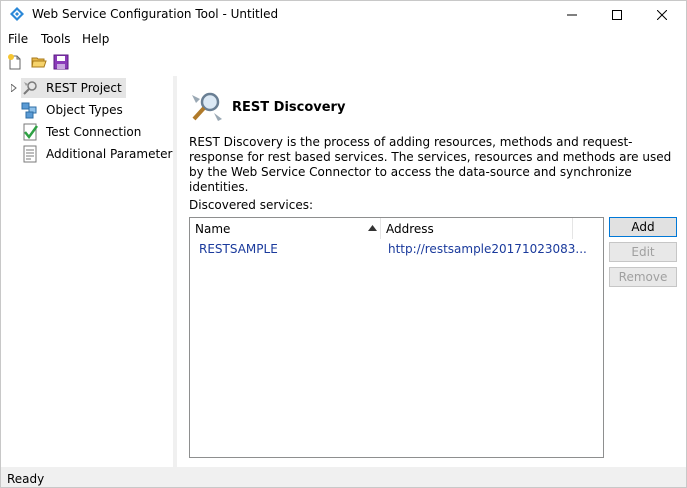  I want to click on save-button, so click(61, 62).